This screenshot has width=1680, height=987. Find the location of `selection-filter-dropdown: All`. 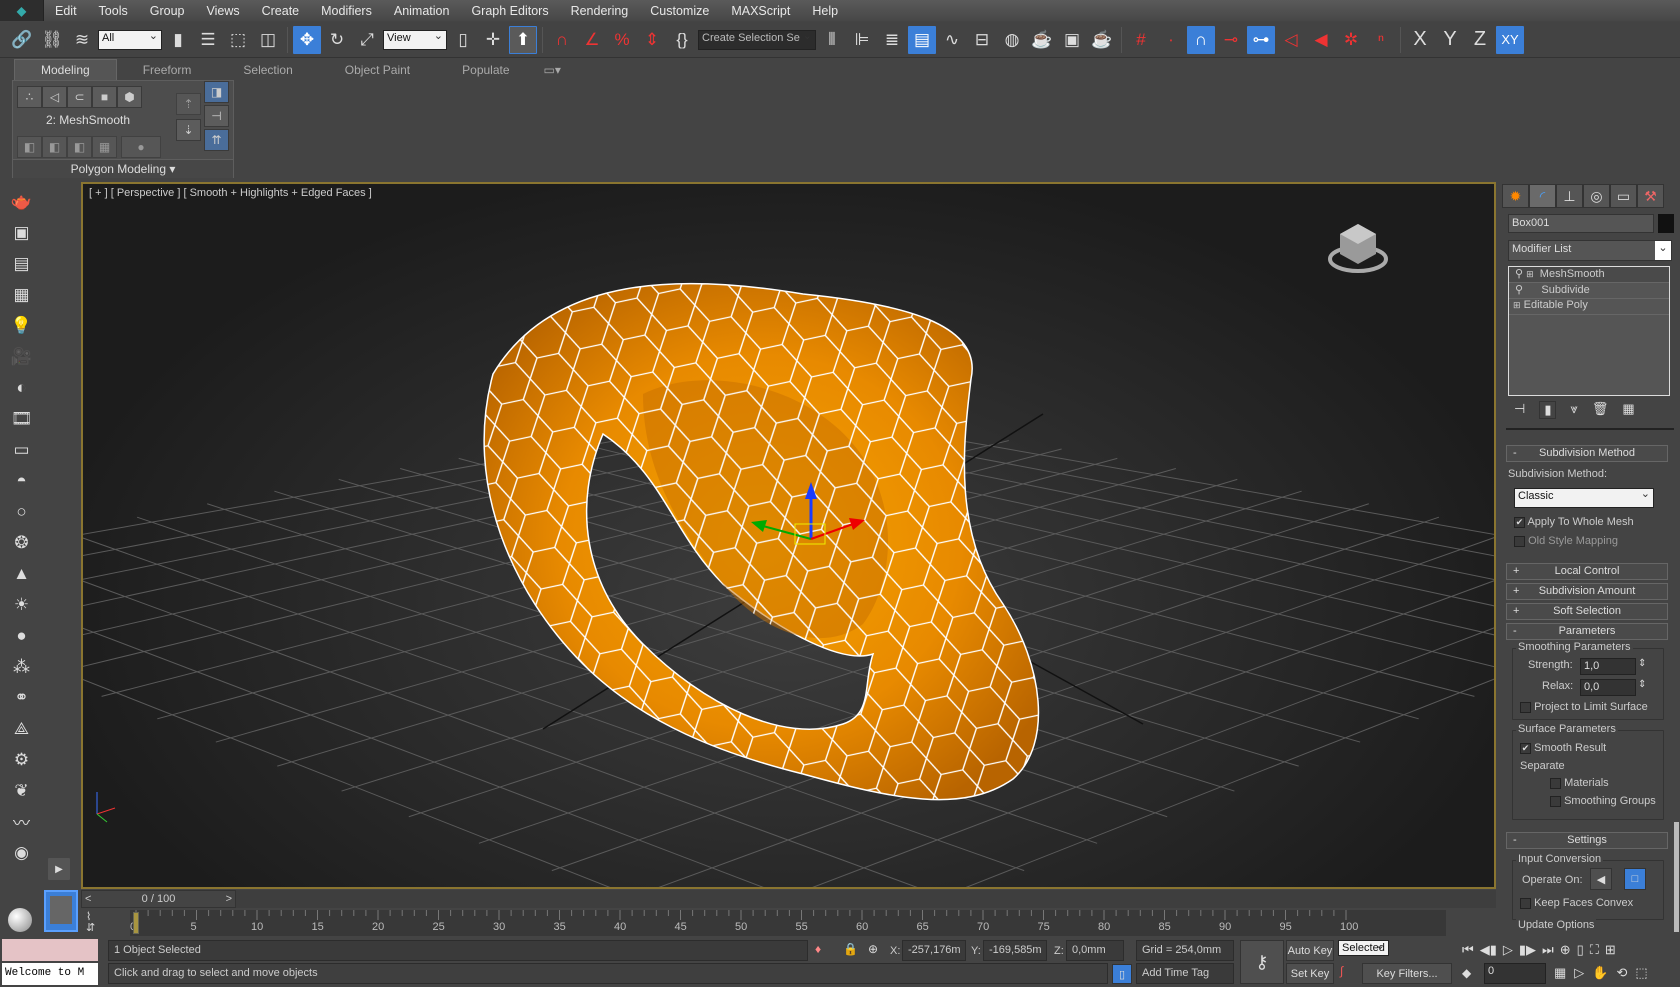

selection-filter-dropdown: All is located at coordinates (130, 39).